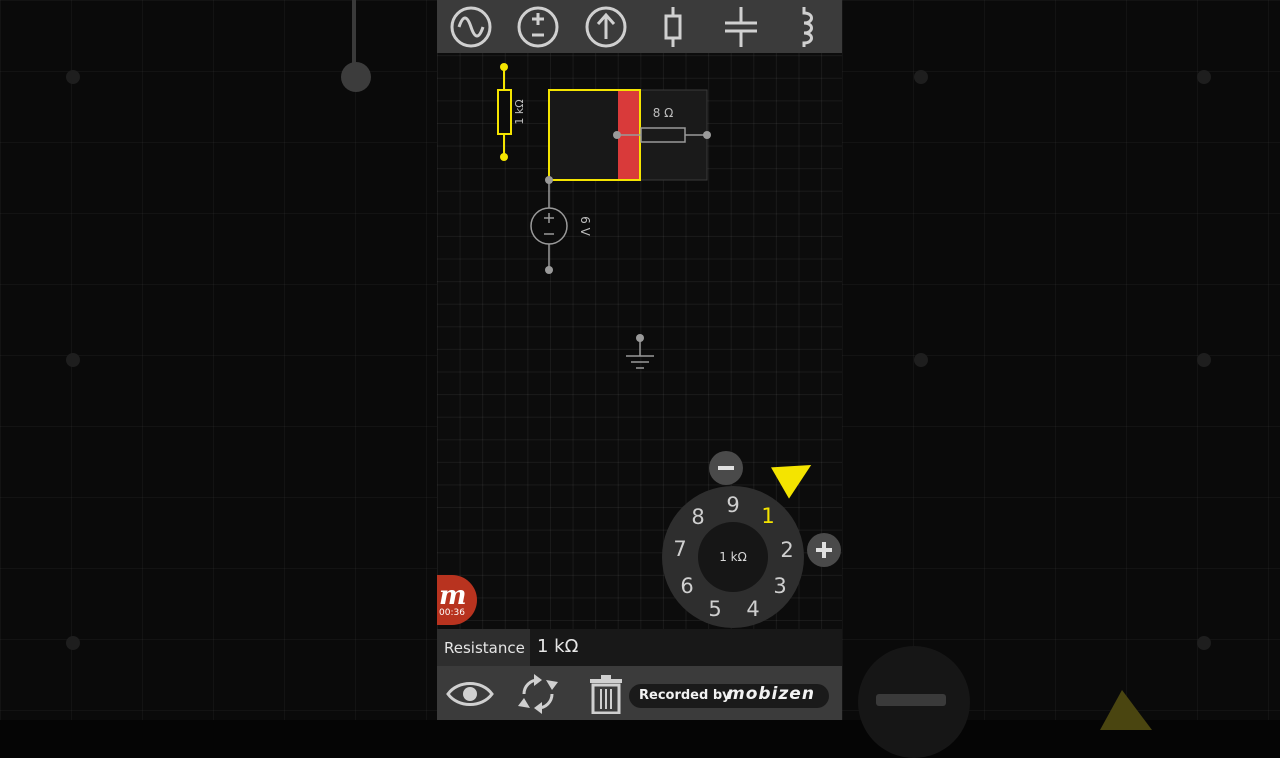 The height and width of the screenshot is (758, 1280). I want to click on dial-center-value: 1 kΩ, so click(733, 557).